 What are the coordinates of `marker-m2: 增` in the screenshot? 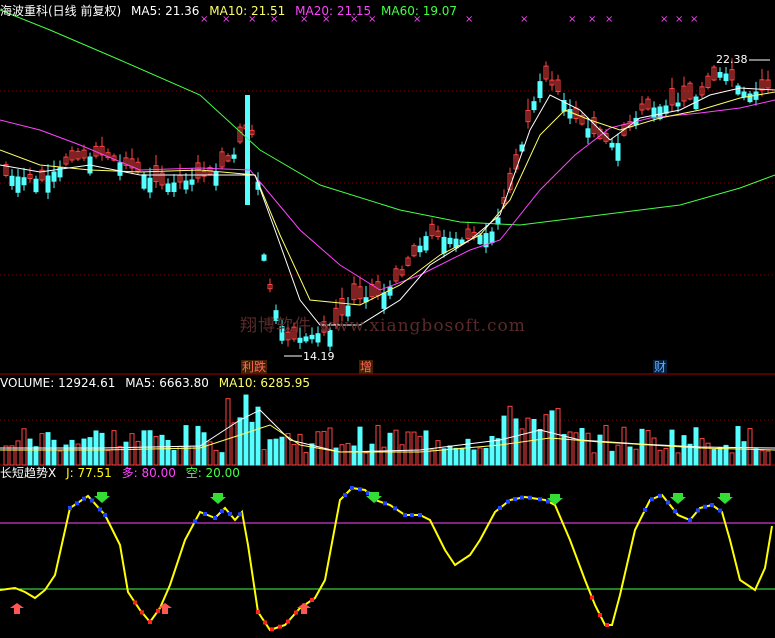 It's located at (366, 367).